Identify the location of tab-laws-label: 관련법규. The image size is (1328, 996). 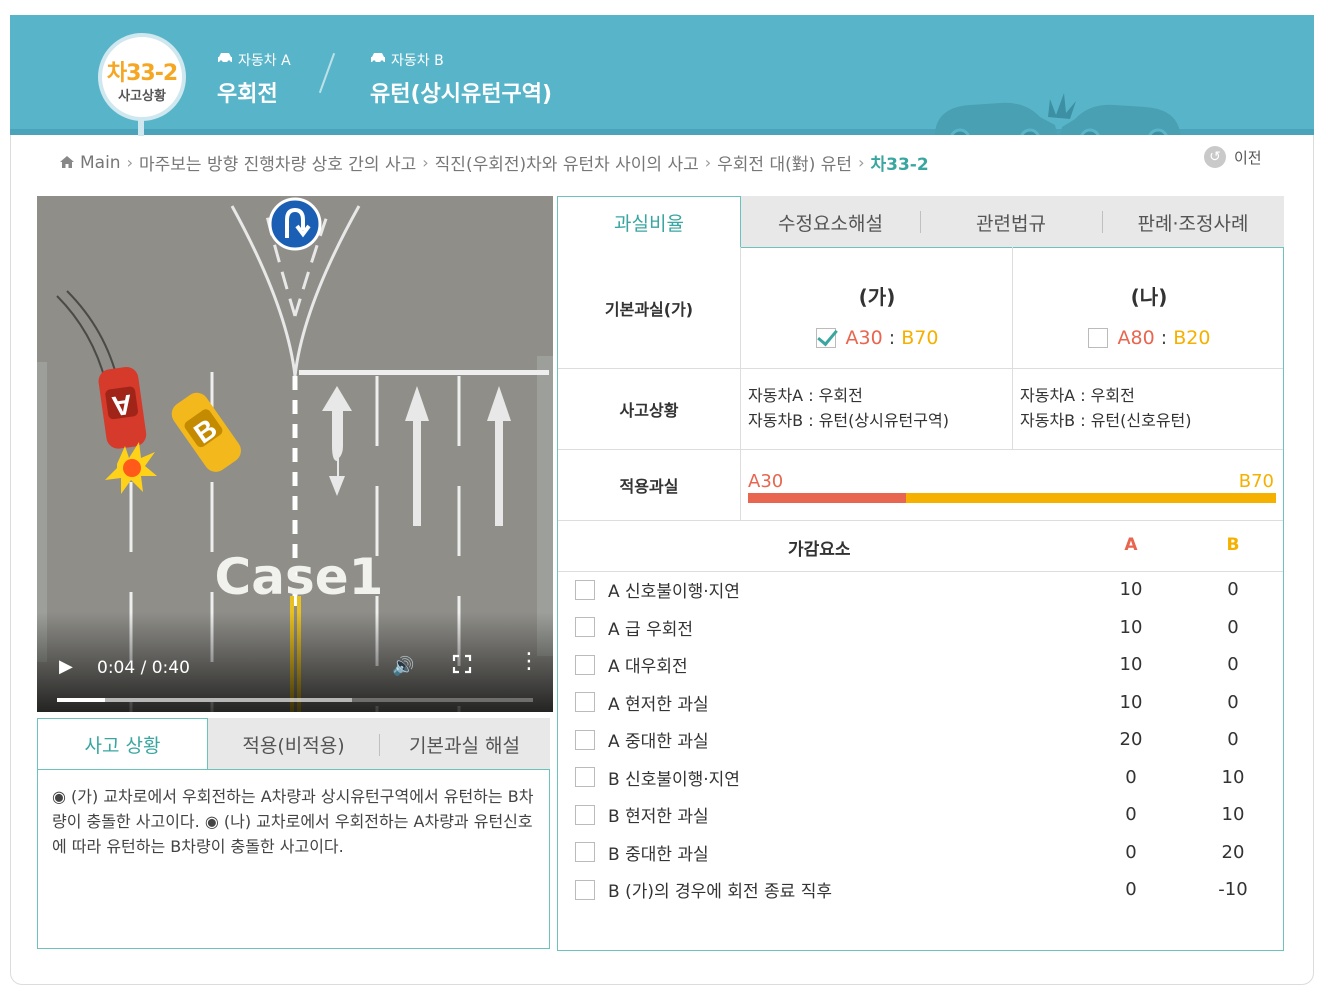
(1011, 223).